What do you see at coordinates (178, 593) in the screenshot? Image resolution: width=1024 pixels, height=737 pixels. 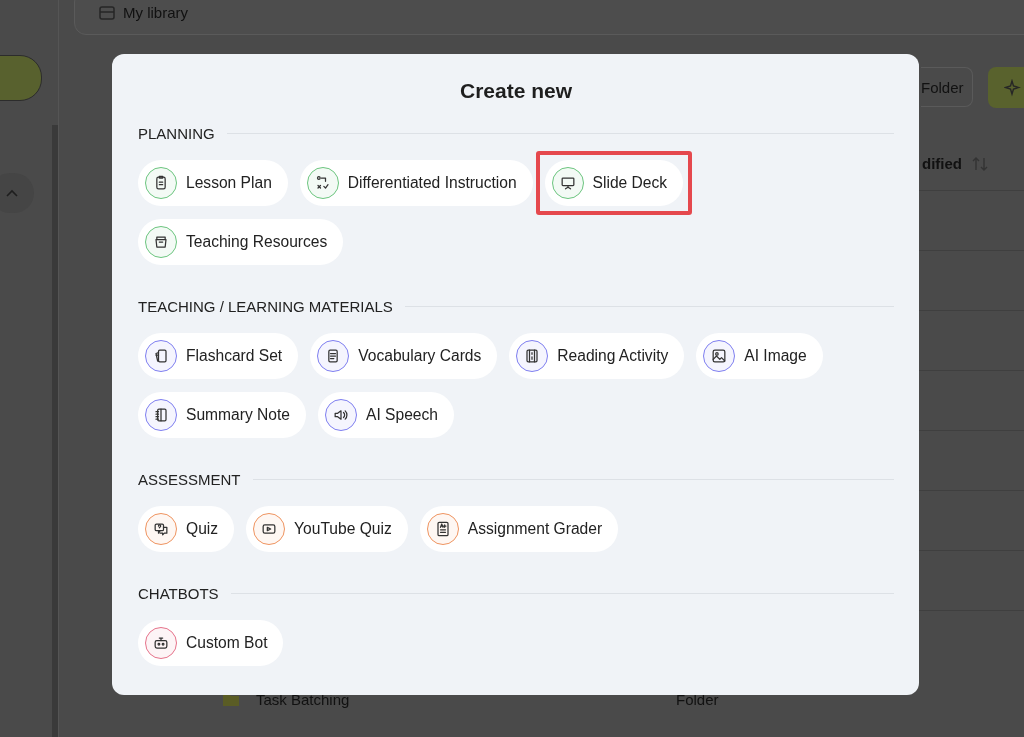 I see `section-heading: CHATBOTS` at bounding box center [178, 593].